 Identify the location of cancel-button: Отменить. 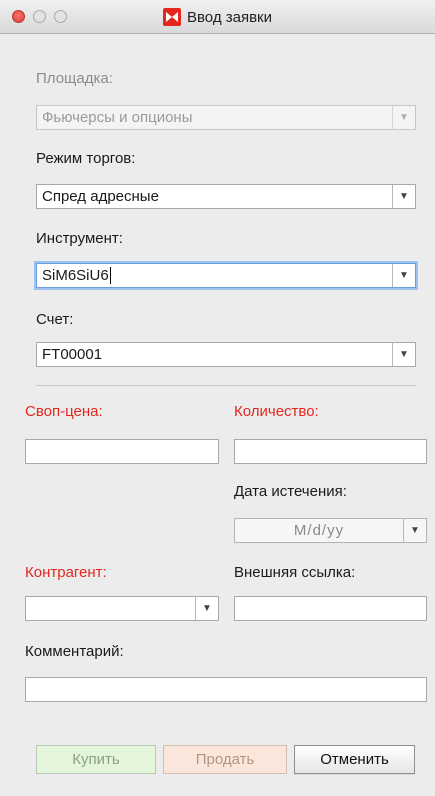
(354, 759).